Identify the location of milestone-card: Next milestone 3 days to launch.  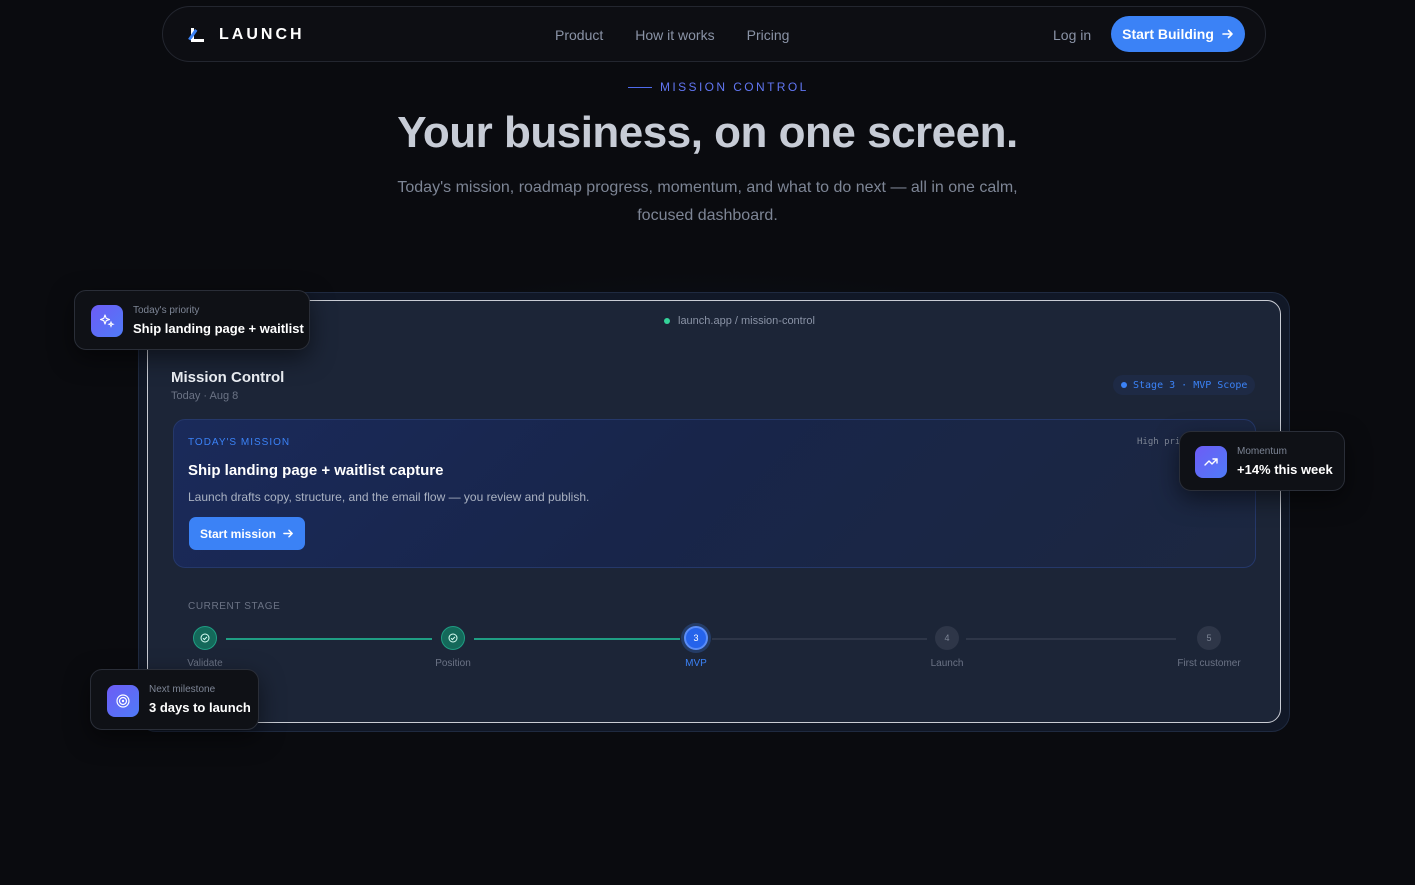
(174, 699).